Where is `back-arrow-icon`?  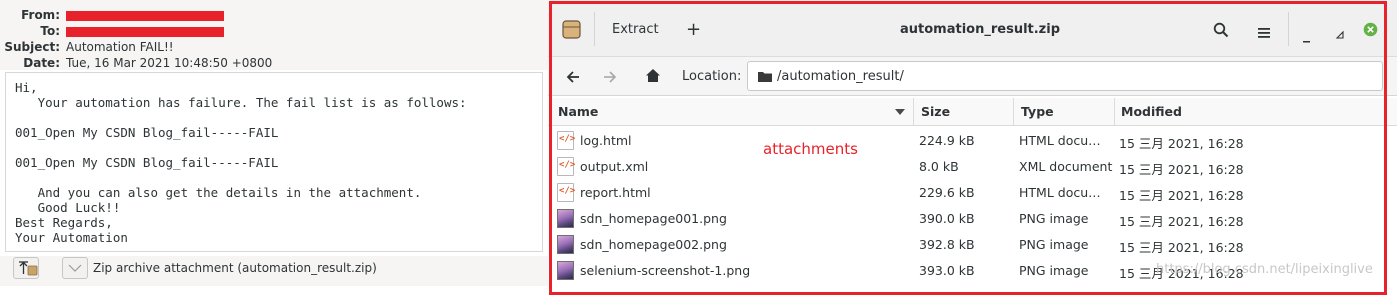
back-arrow-icon is located at coordinates (572, 77).